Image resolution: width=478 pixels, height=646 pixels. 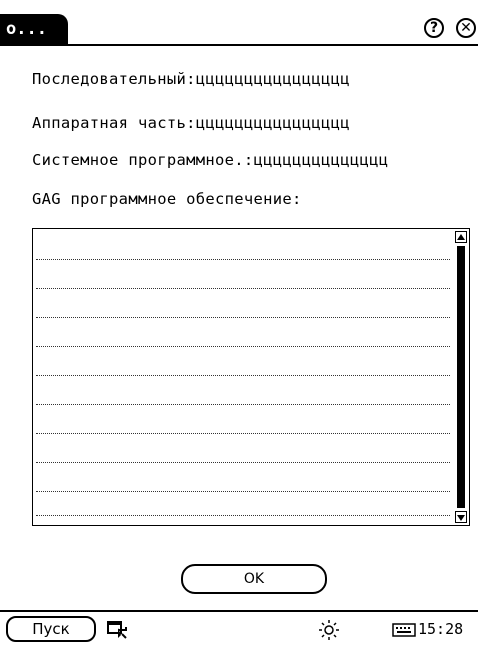 I want to click on taskbar: Пуск 15:28, so click(x=239, y=628).